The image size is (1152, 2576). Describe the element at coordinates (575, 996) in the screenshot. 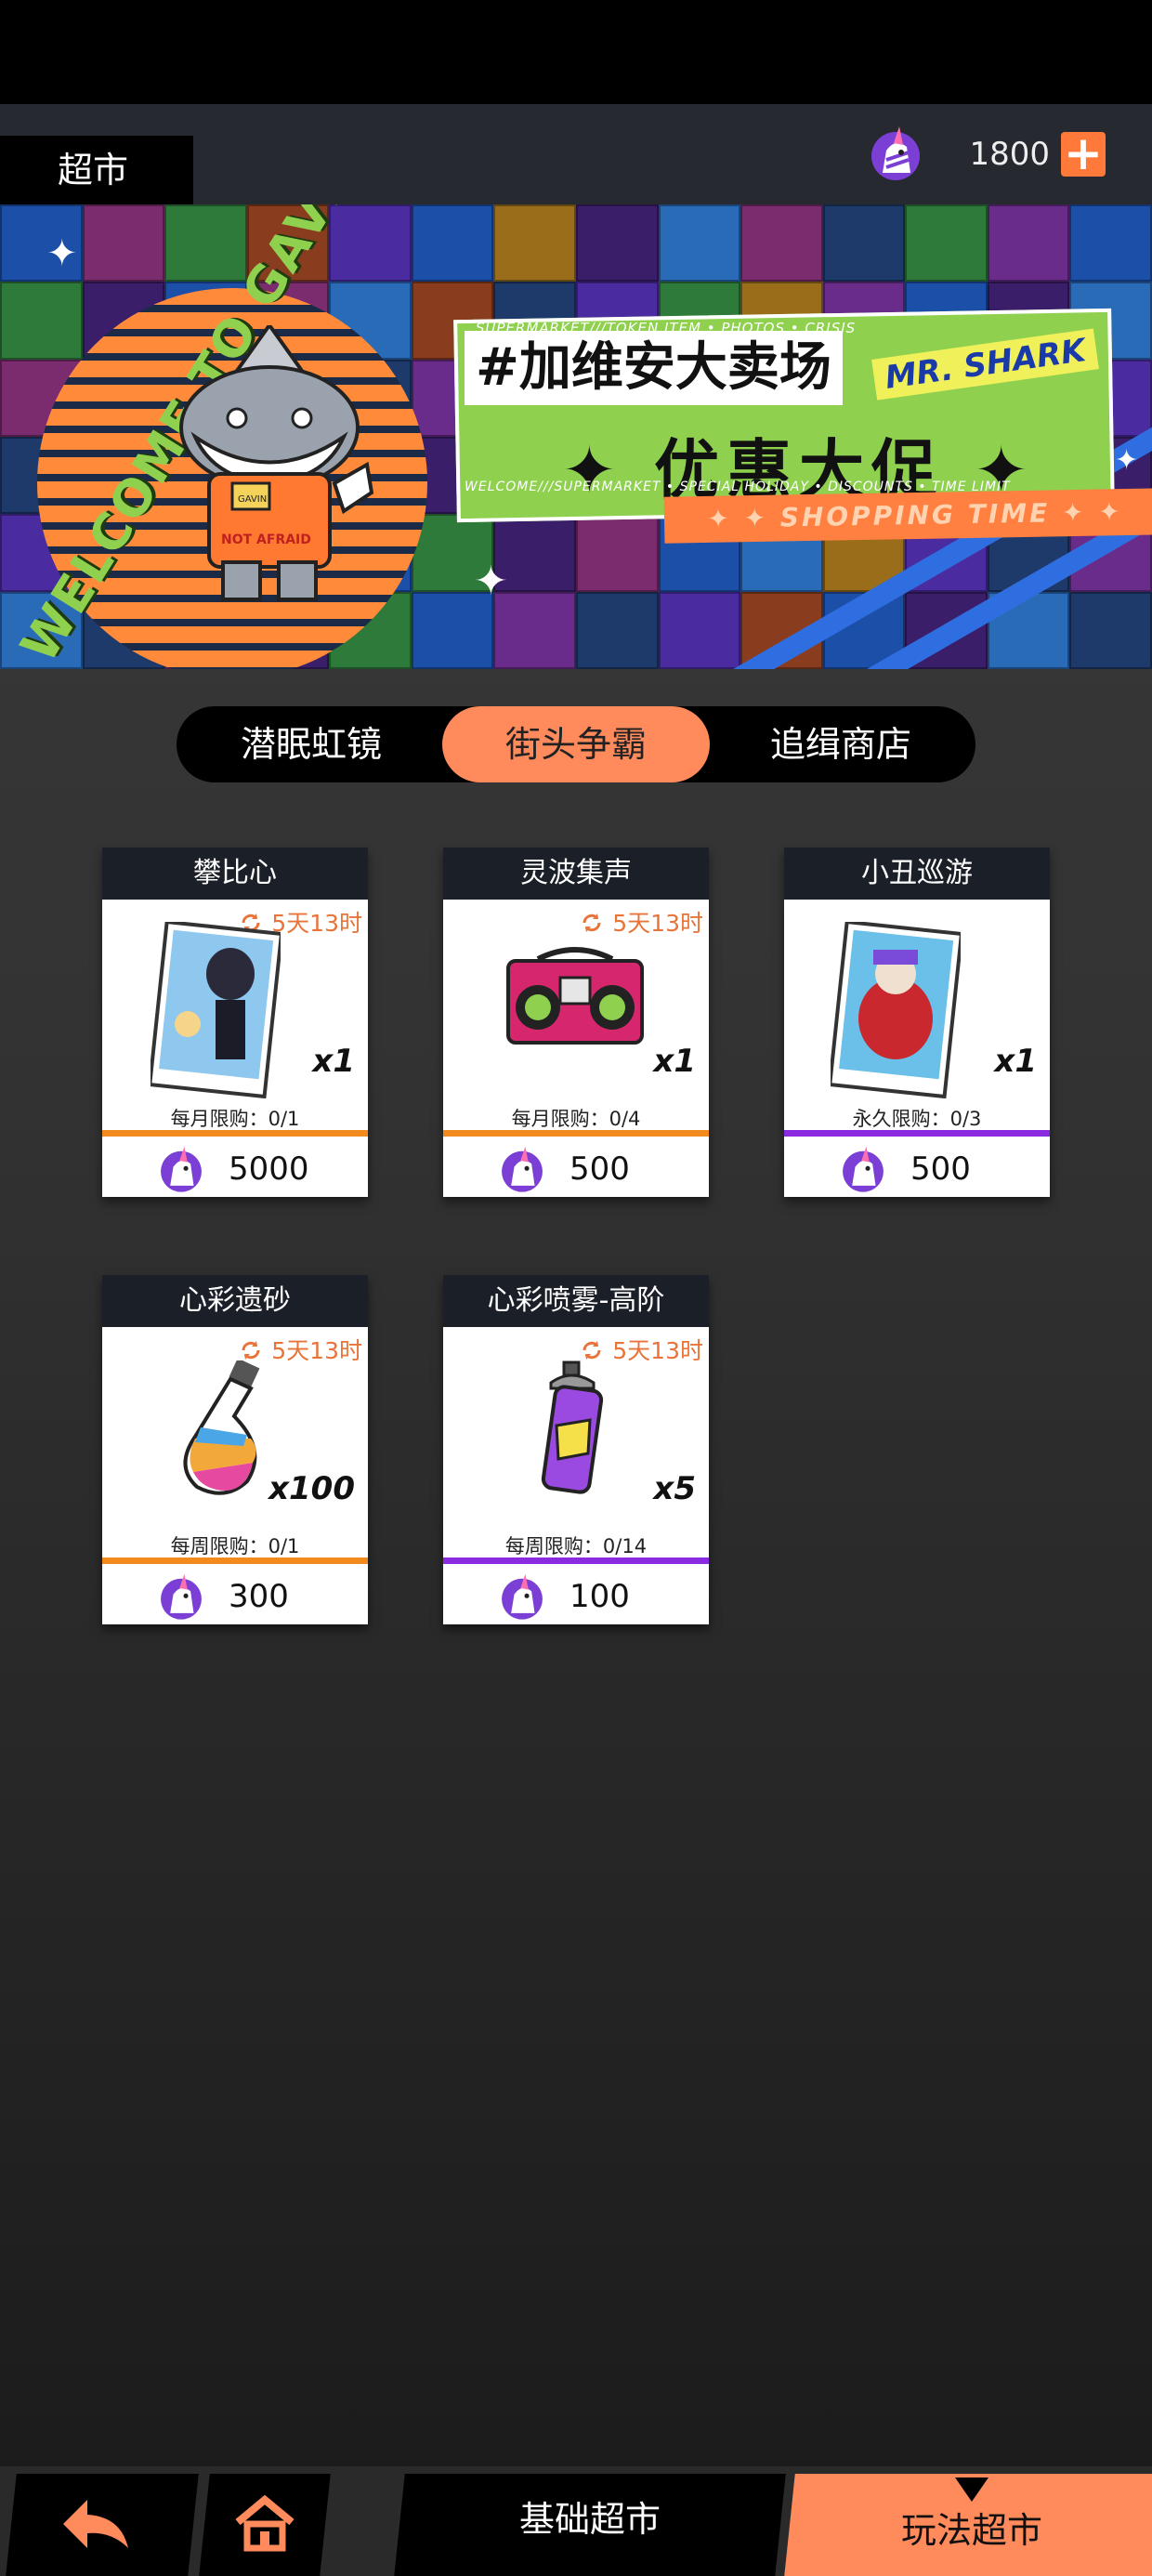

I see `boombox-icon` at that location.